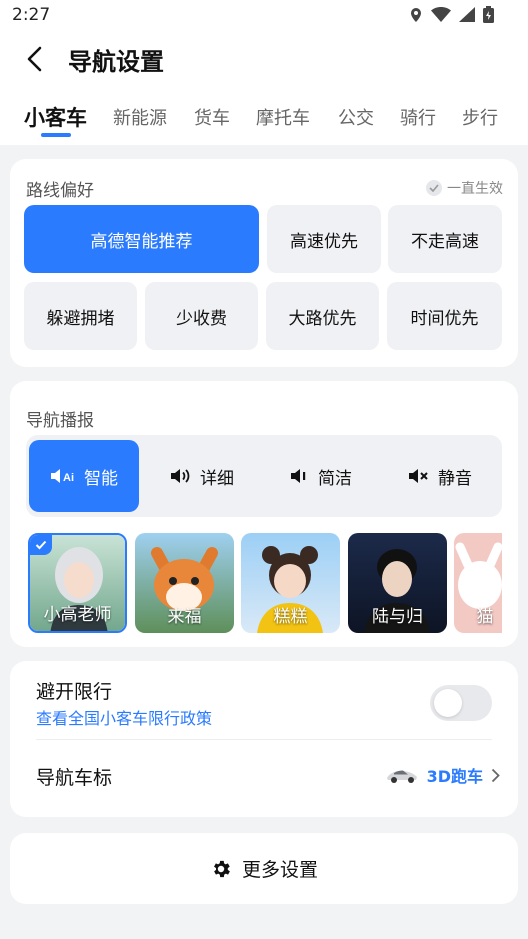 This screenshot has width=528, height=939. What do you see at coordinates (222, 868) in the screenshot?
I see `gear-icon` at bounding box center [222, 868].